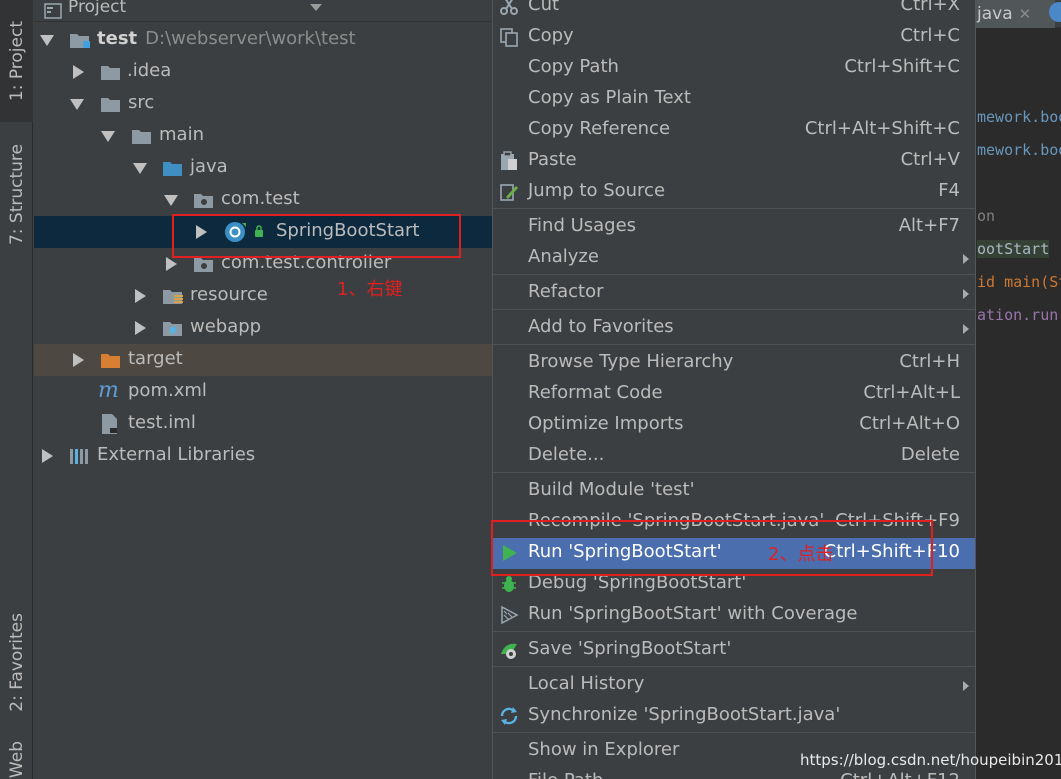 Image resolution: width=1061 pixels, height=779 pixels. I want to click on menu-item-save-config: Save 'SpringBootStart', so click(734, 650).